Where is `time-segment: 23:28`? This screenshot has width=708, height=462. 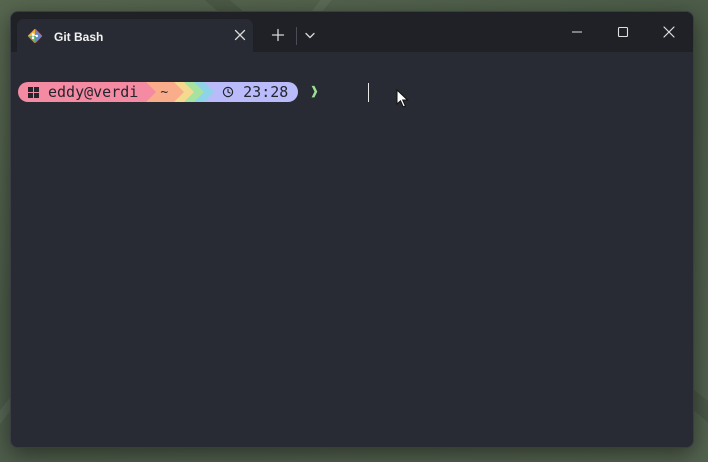
time-segment: 23:28 is located at coordinates (256, 92).